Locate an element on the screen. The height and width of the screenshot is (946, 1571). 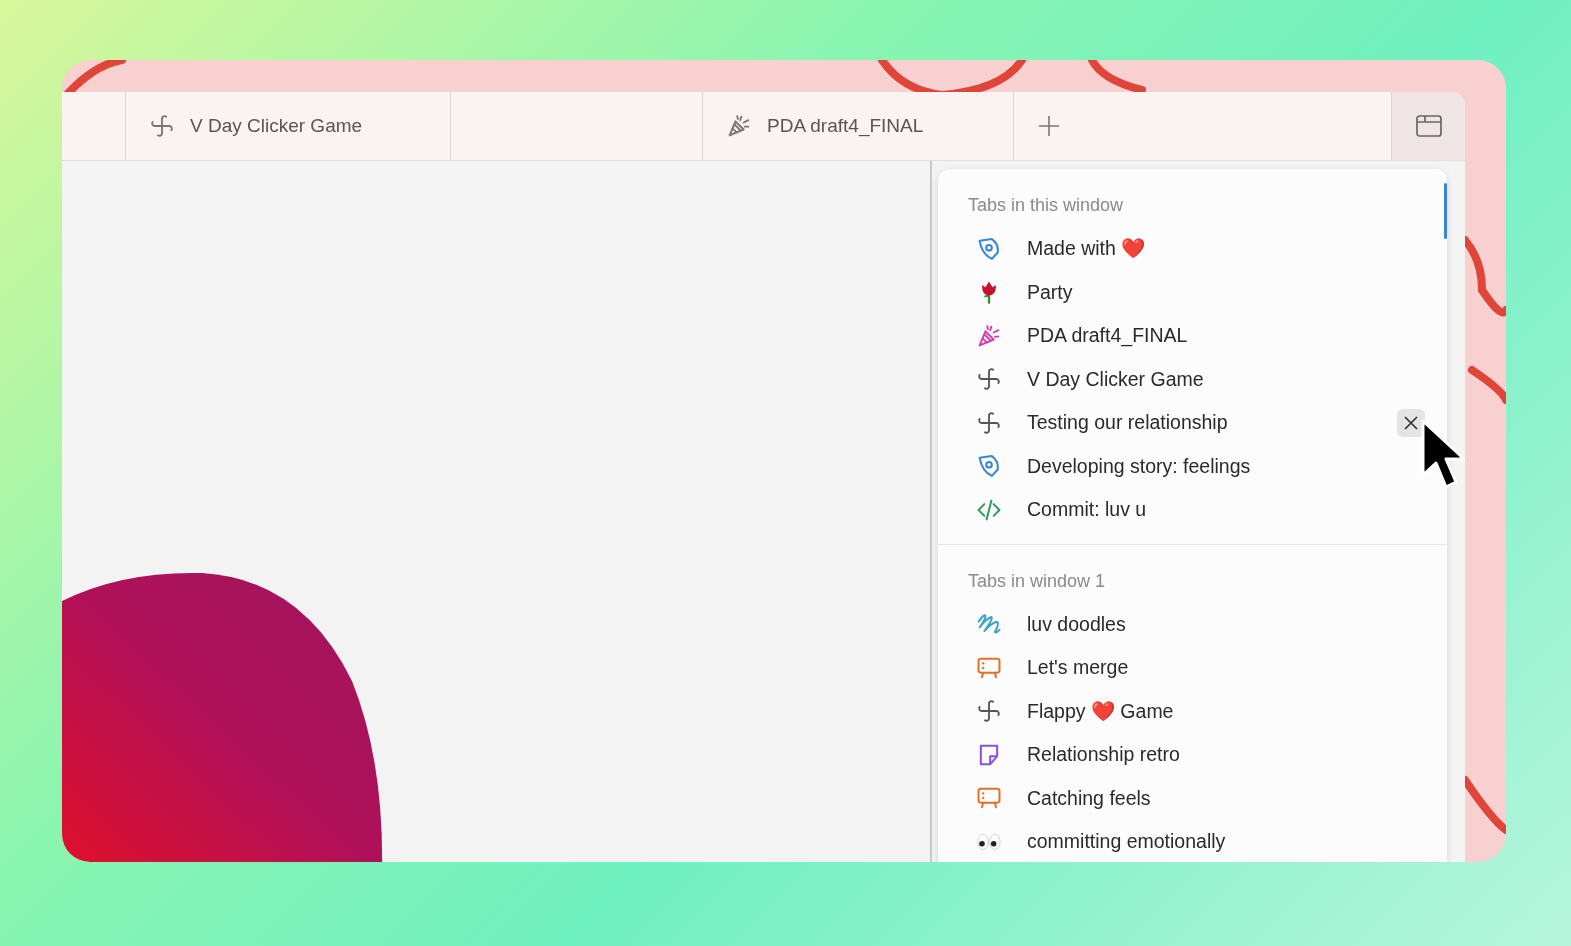
browser-tab: PDA draft4_FINAL is located at coordinates (858, 126).